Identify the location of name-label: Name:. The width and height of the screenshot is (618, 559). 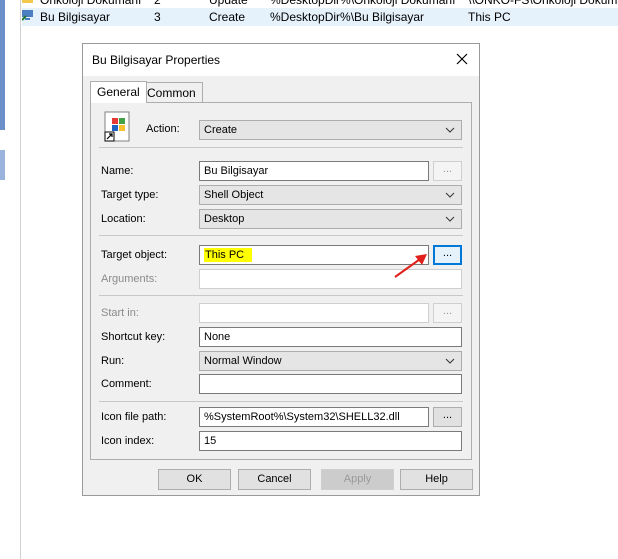
(117, 171).